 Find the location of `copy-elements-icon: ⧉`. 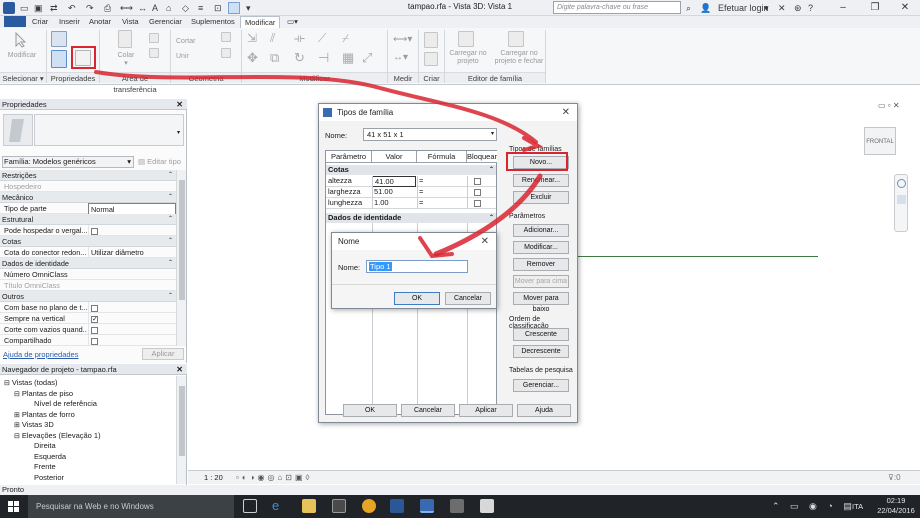

copy-elements-icon: ⧉ is located at coordinates (278, 58).